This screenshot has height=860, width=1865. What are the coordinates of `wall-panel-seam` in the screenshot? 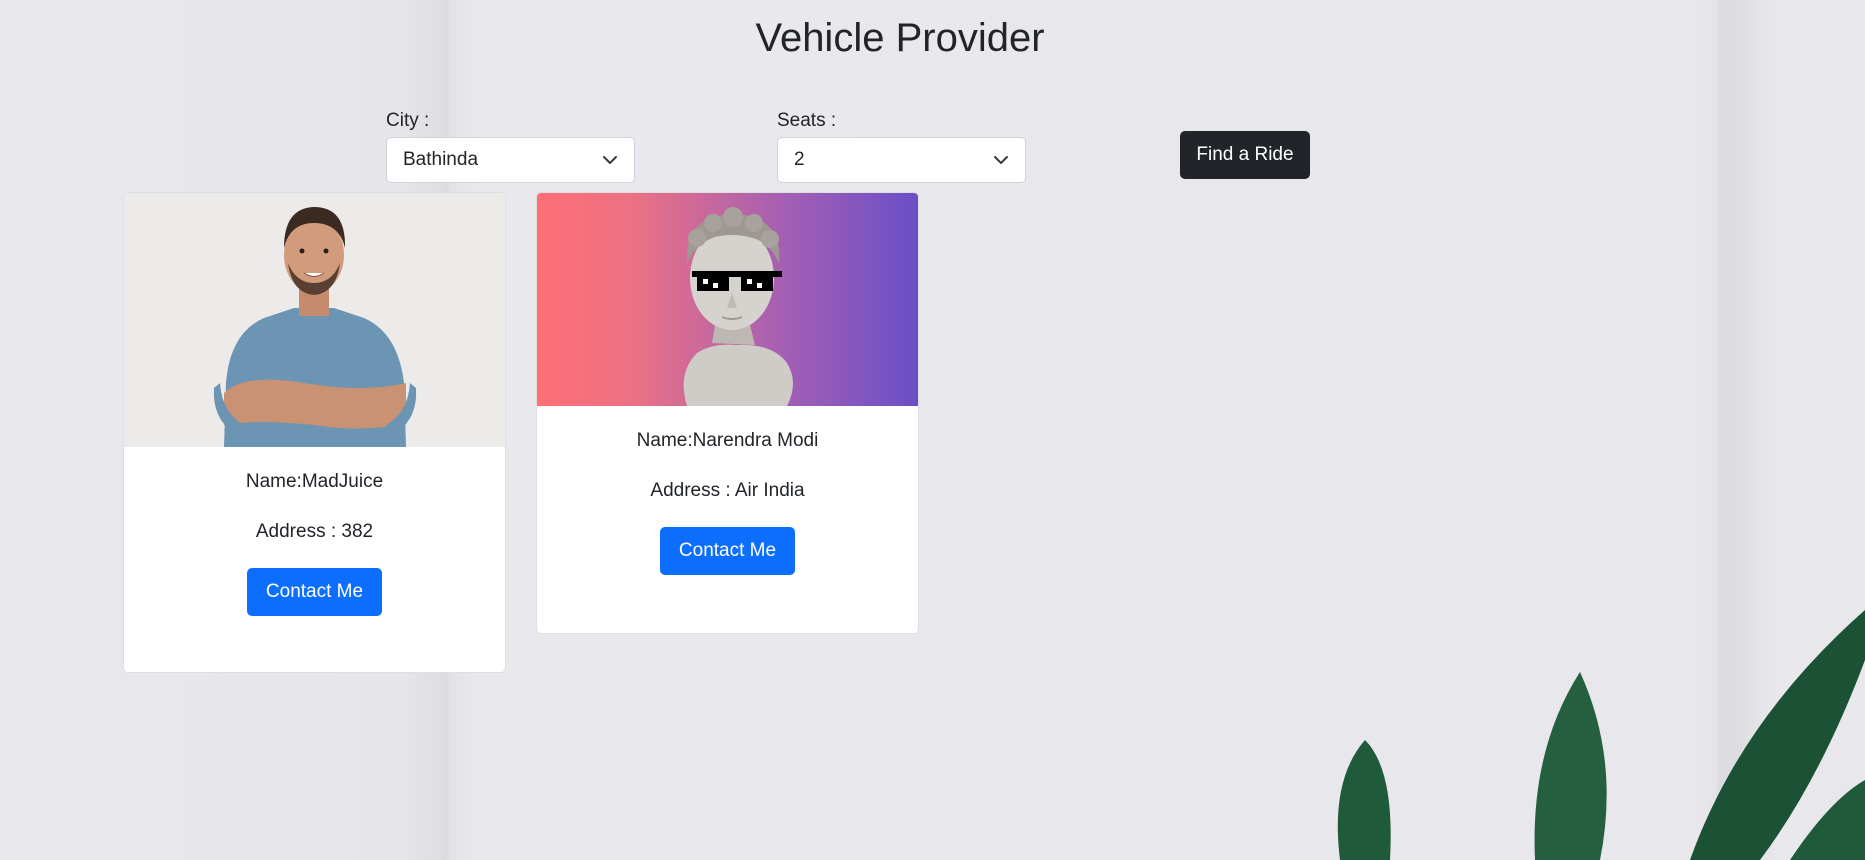 It's located at (1740, 430).